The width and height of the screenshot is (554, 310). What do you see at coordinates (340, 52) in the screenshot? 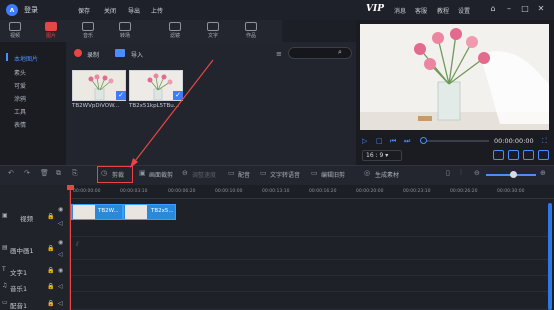
I see `search-icon: ⌕` at bounding box center [340, 52].